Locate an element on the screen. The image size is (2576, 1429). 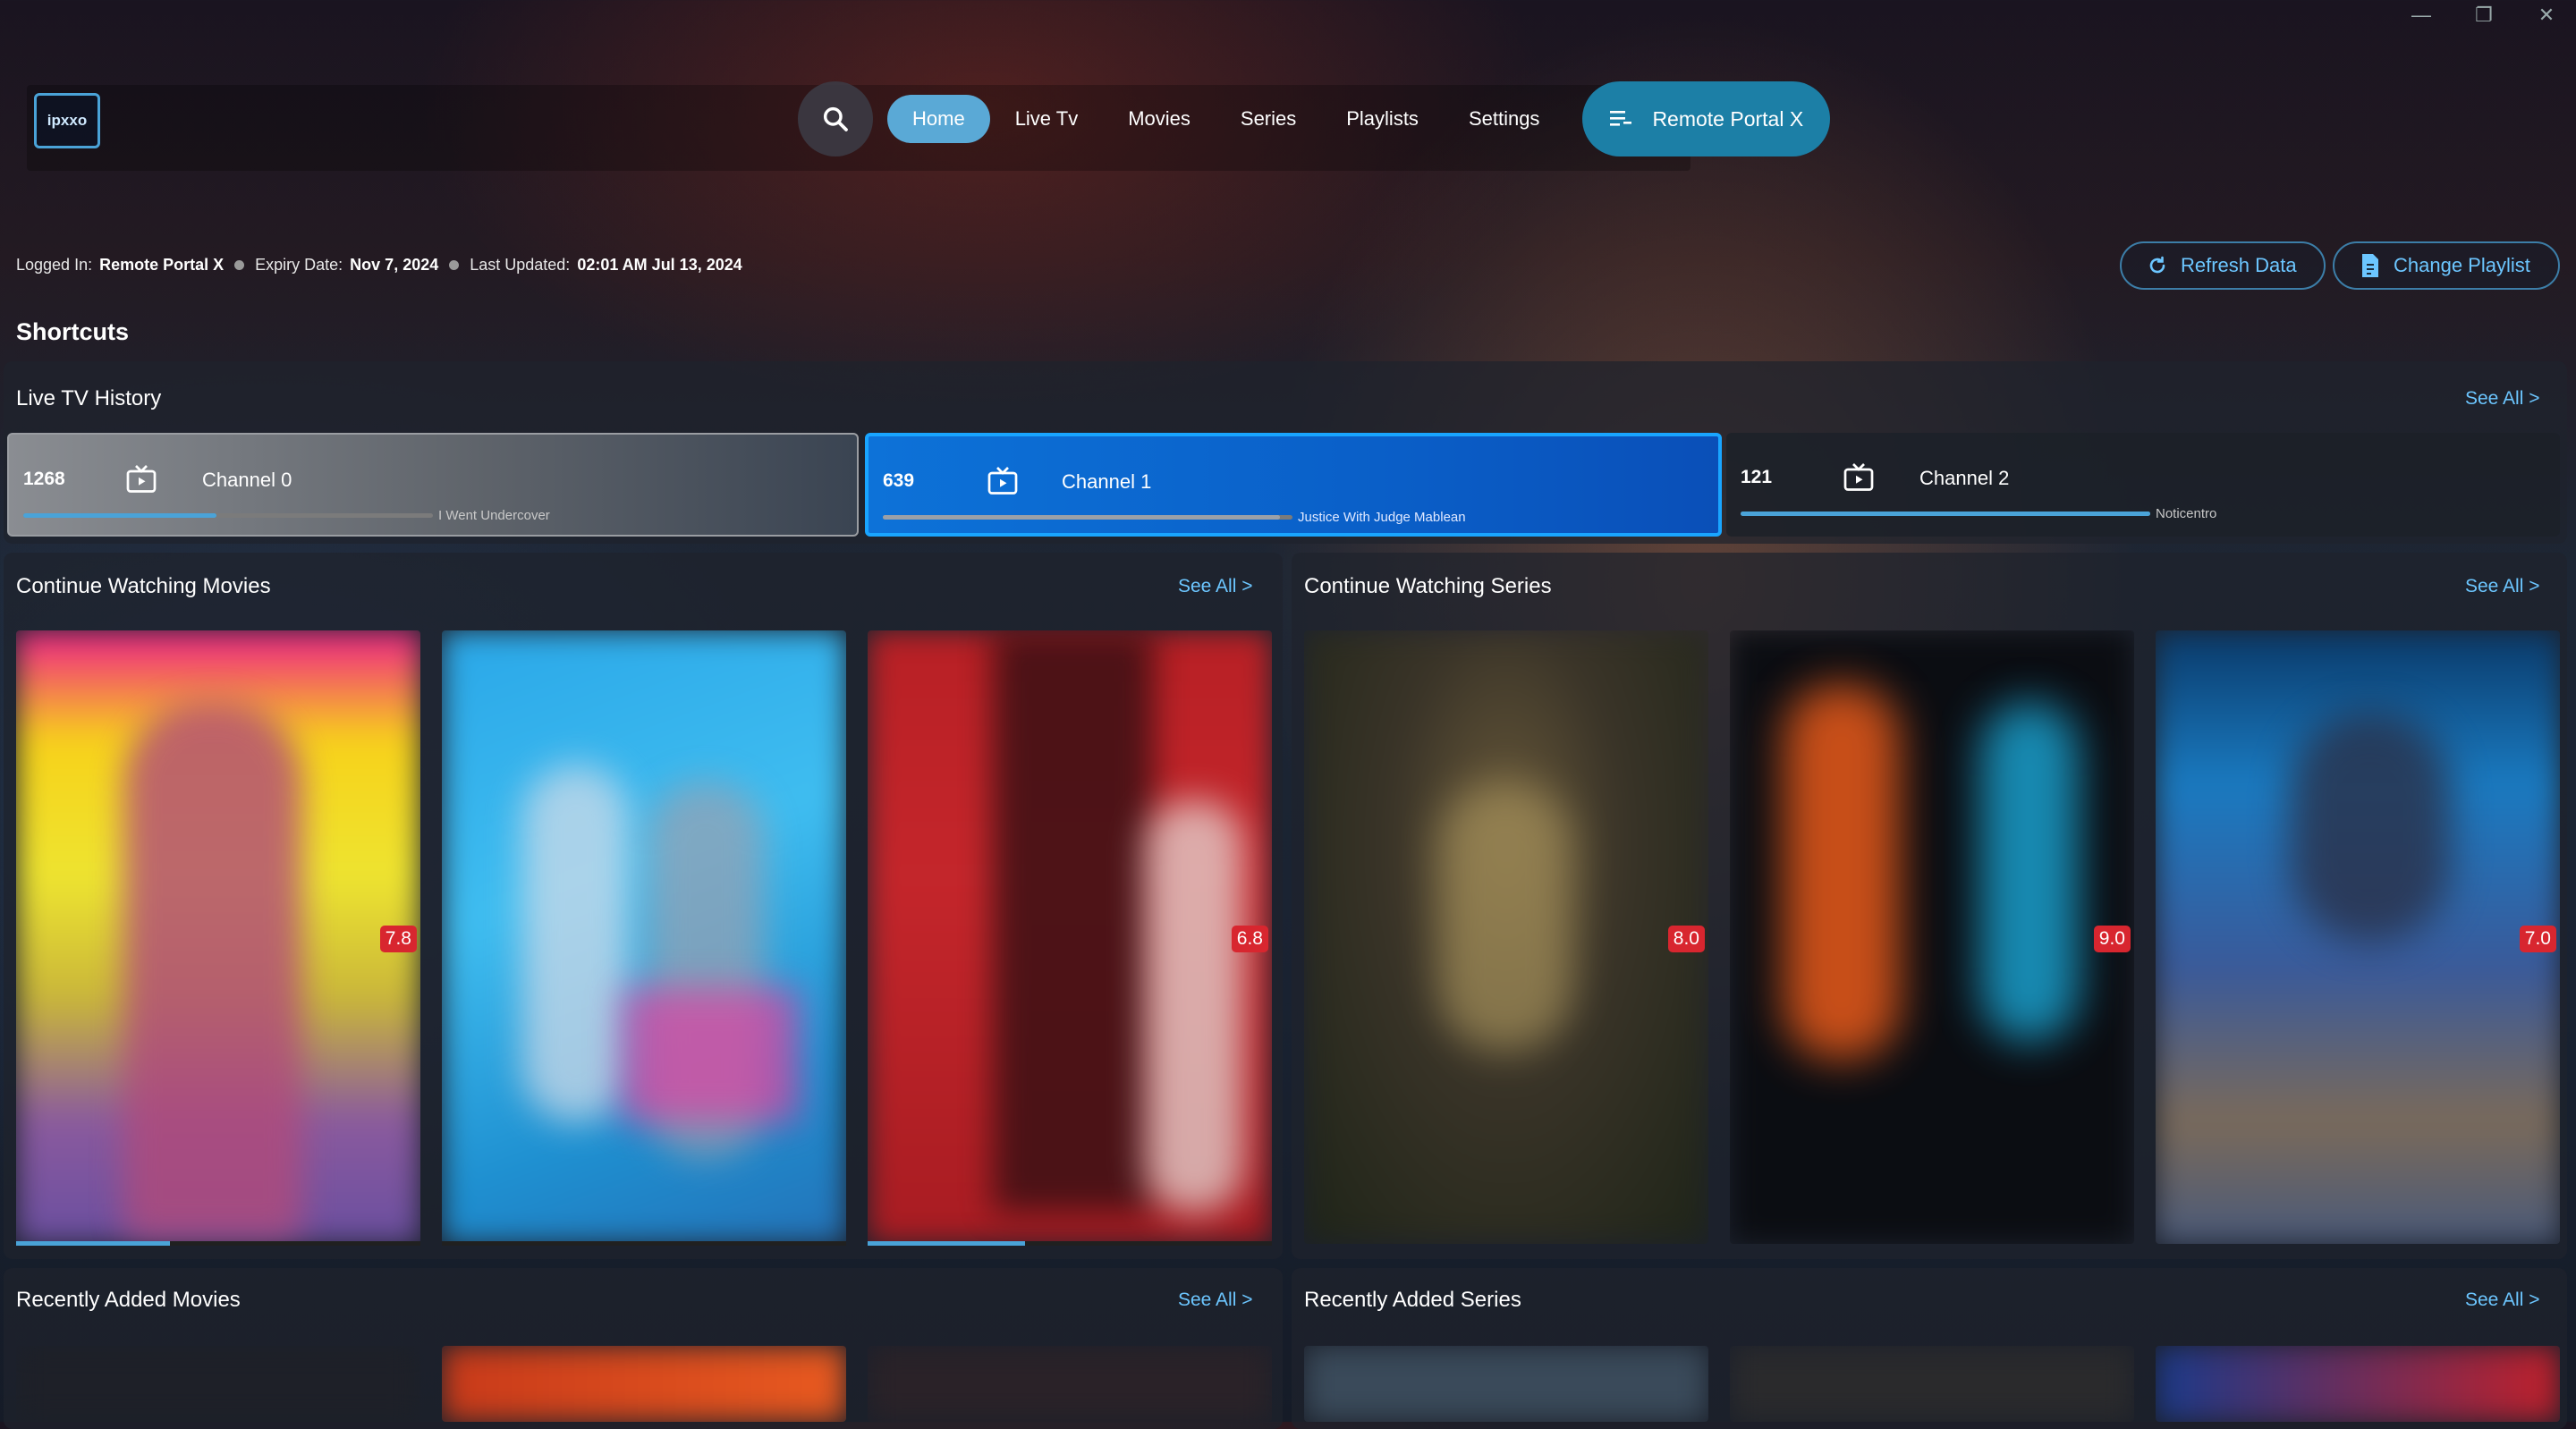
document-icon is located at coordinates (2370, 265).